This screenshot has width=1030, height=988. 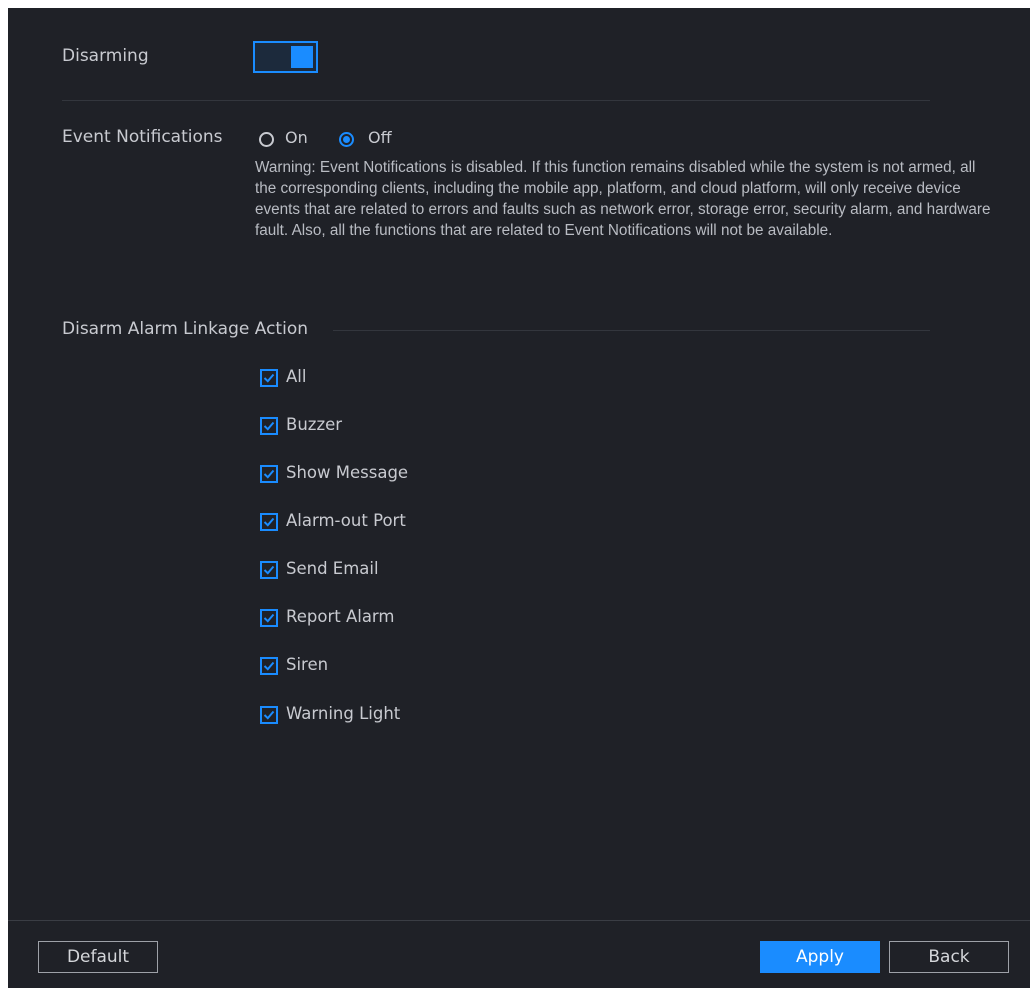 I want to click on checkbox-label: All, so click(x=296, y=376).